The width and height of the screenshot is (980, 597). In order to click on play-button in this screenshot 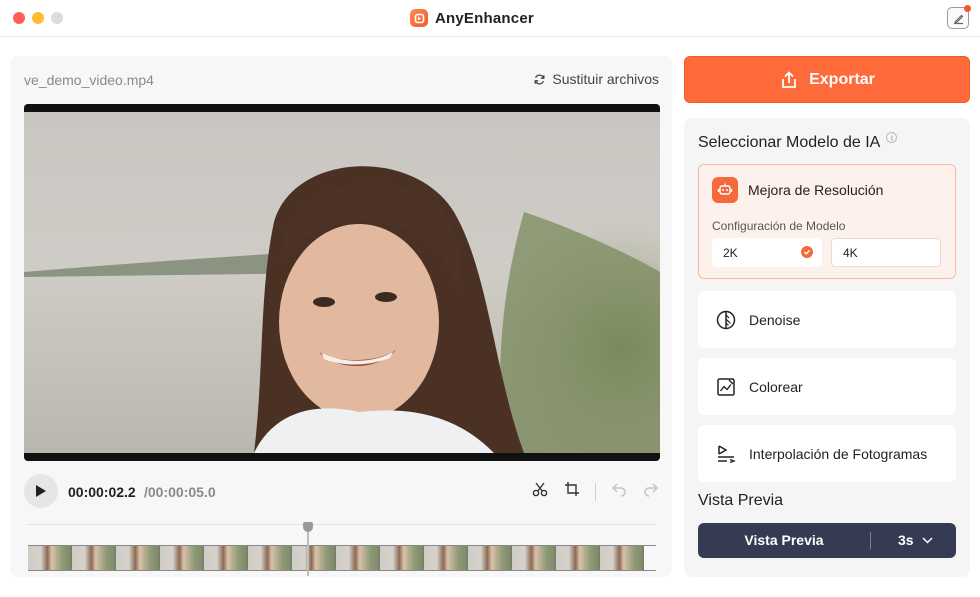, I will do `click(41, 491)`.